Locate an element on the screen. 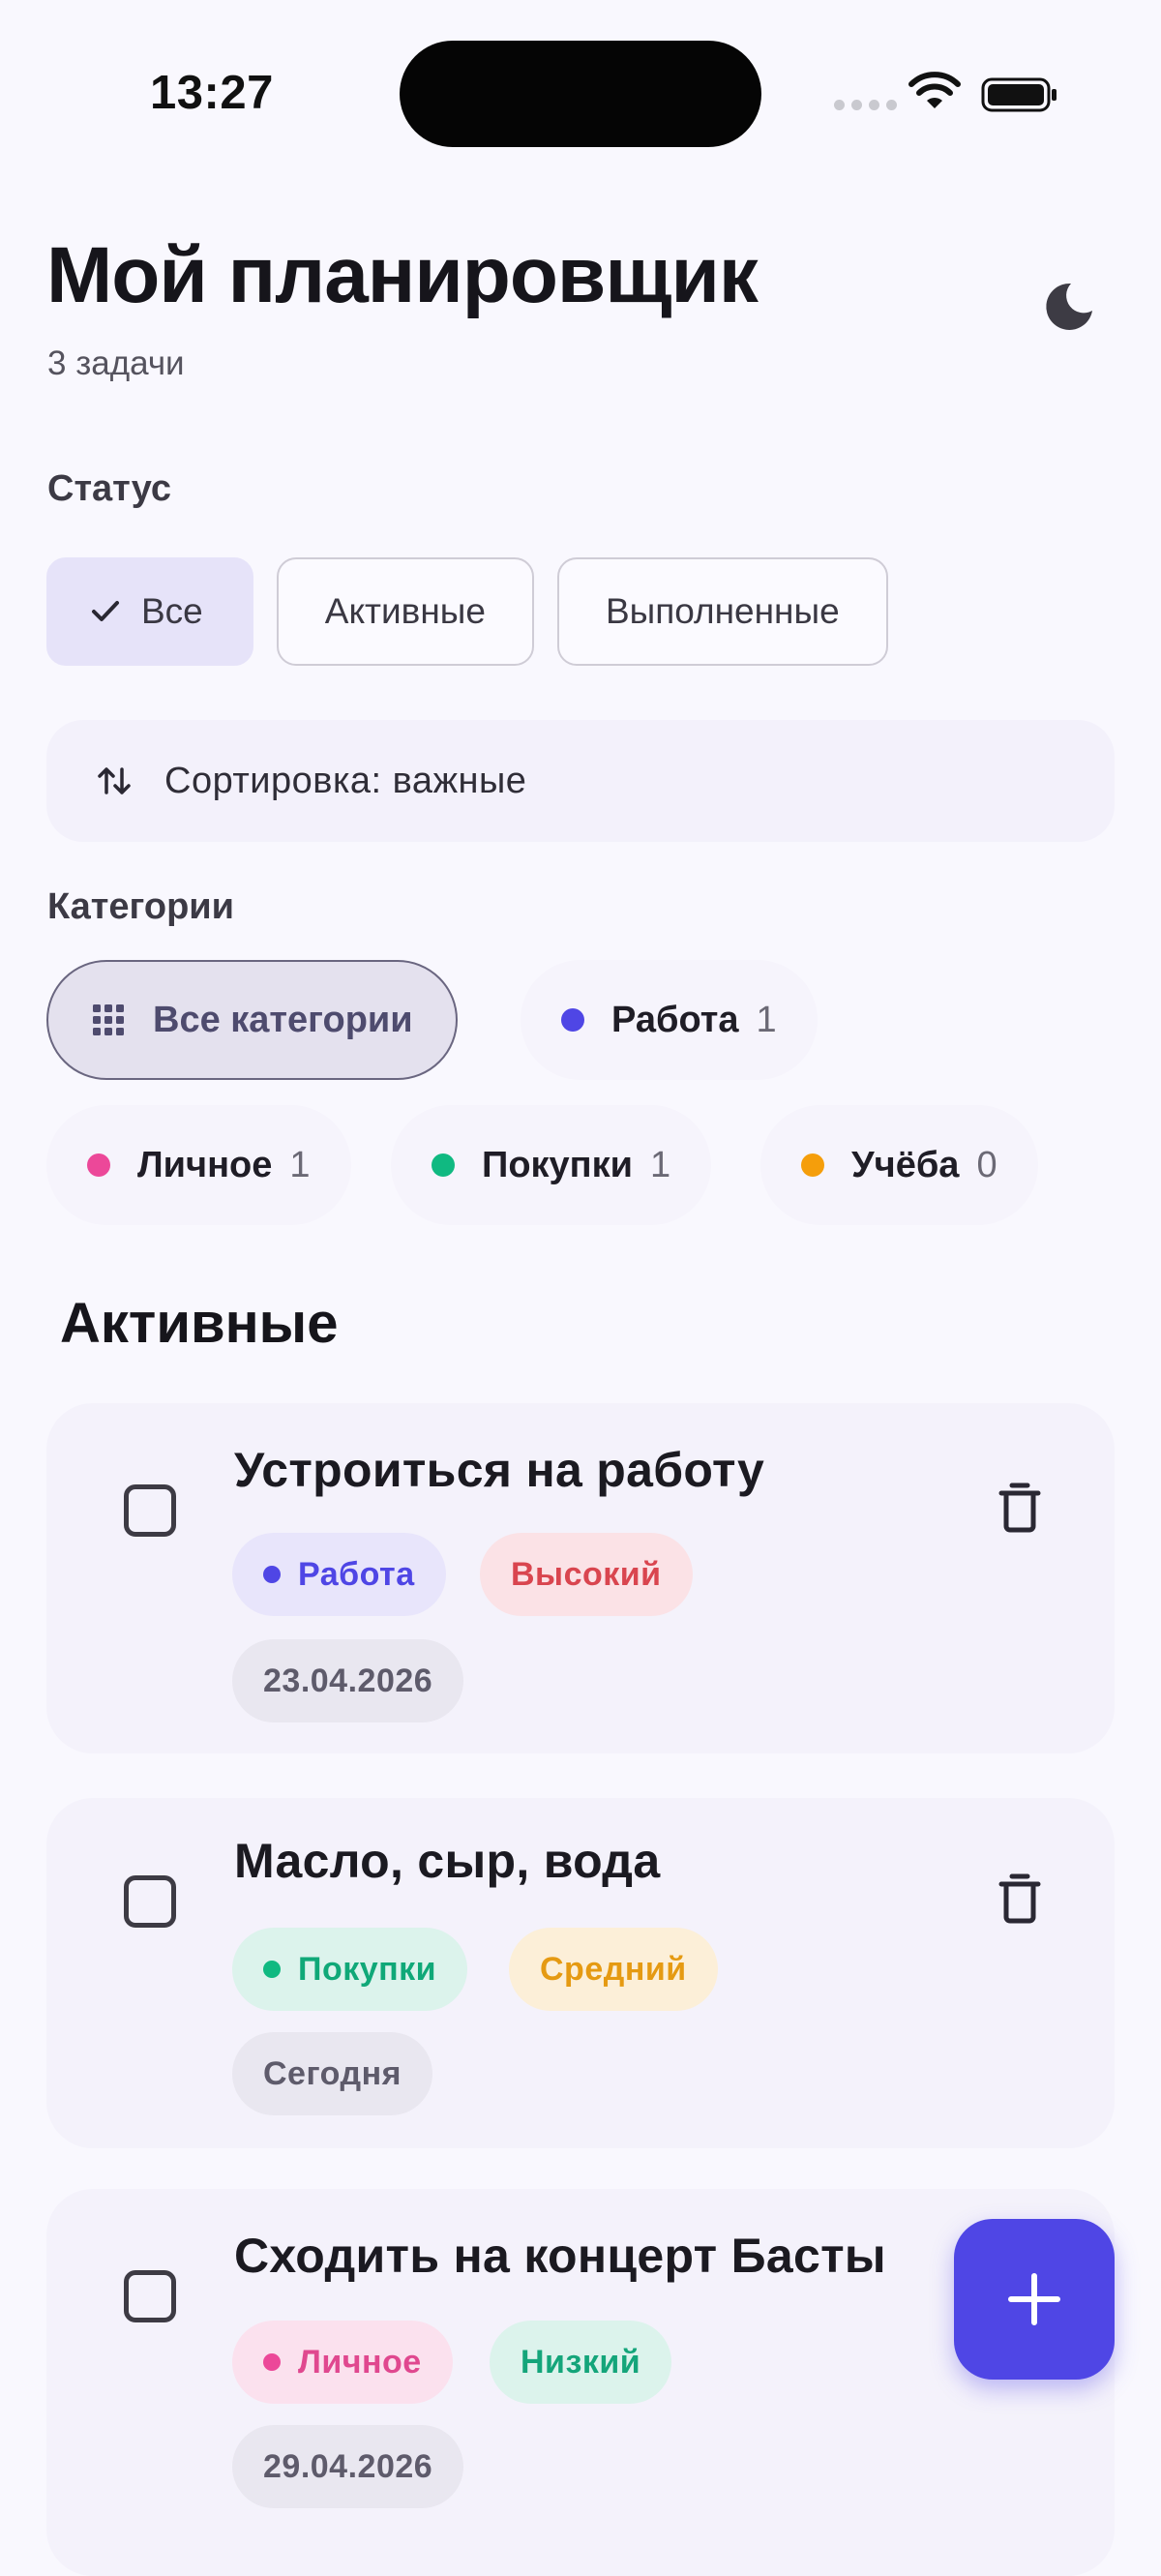  cellular-signal-icon is located at coordinates (865, 105).